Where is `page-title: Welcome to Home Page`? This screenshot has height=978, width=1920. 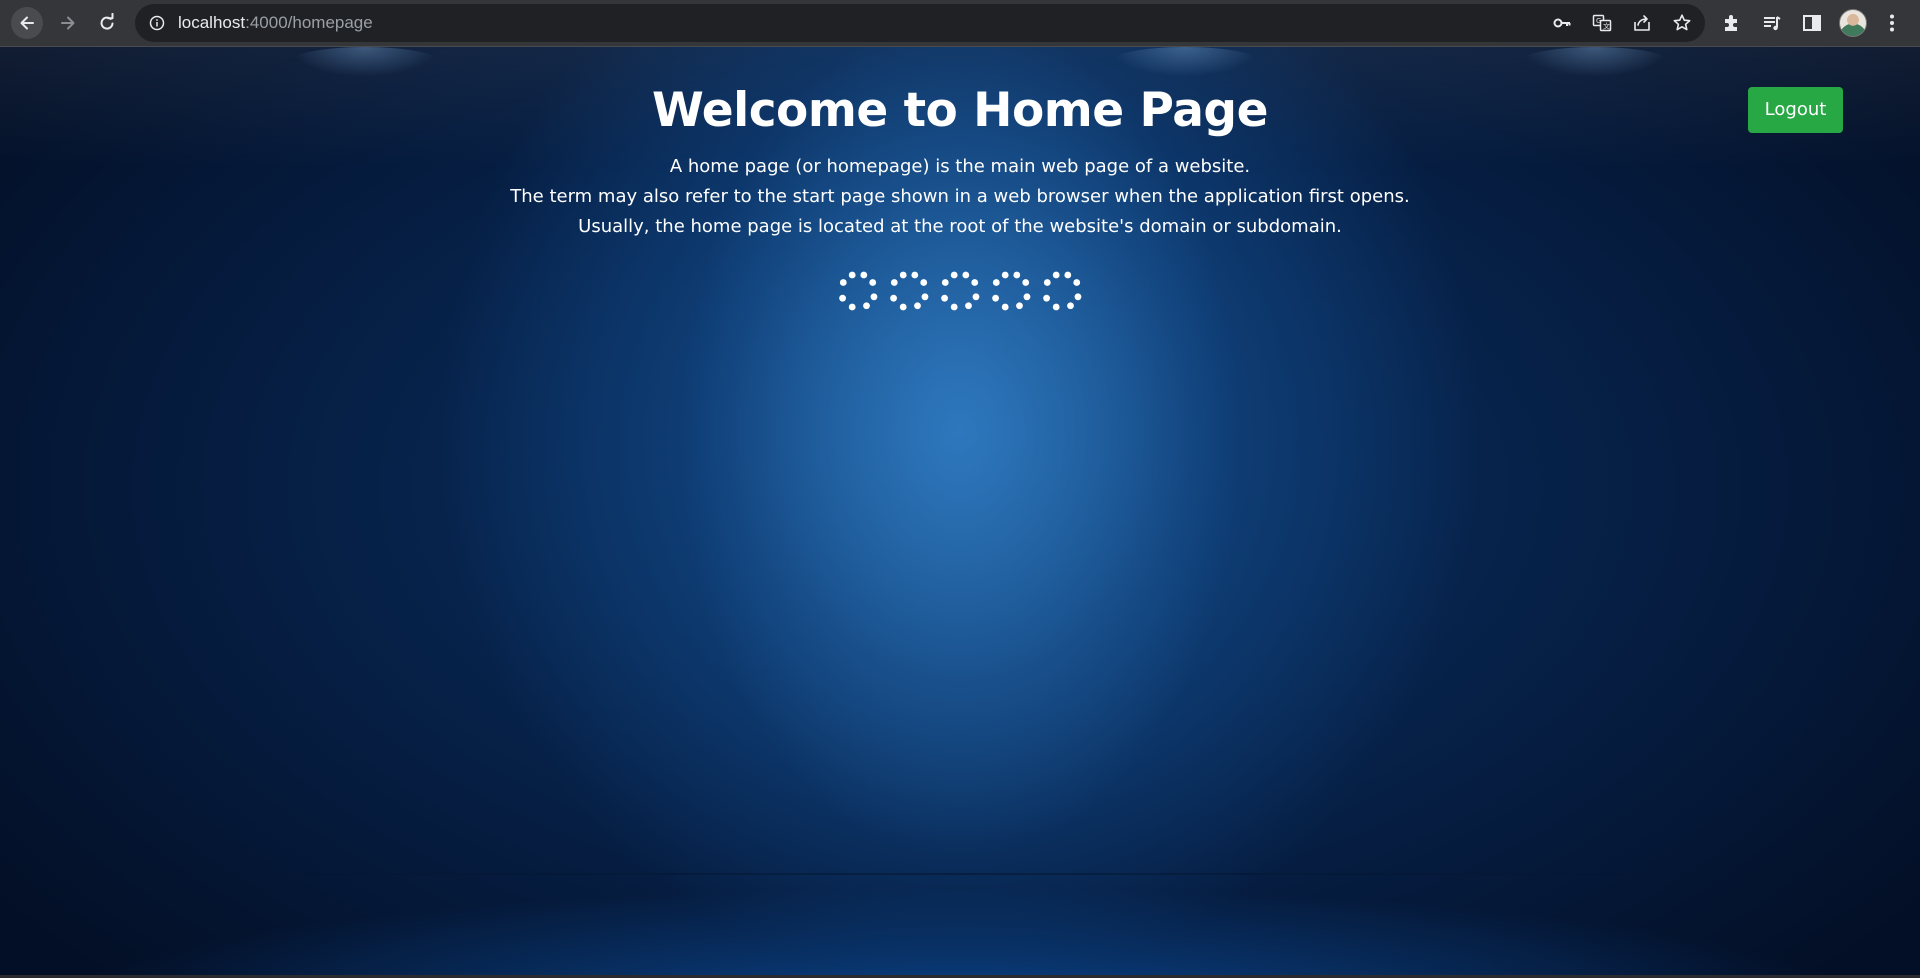 page-title: Welcome to Home Page is located at coordinates (960, 110).